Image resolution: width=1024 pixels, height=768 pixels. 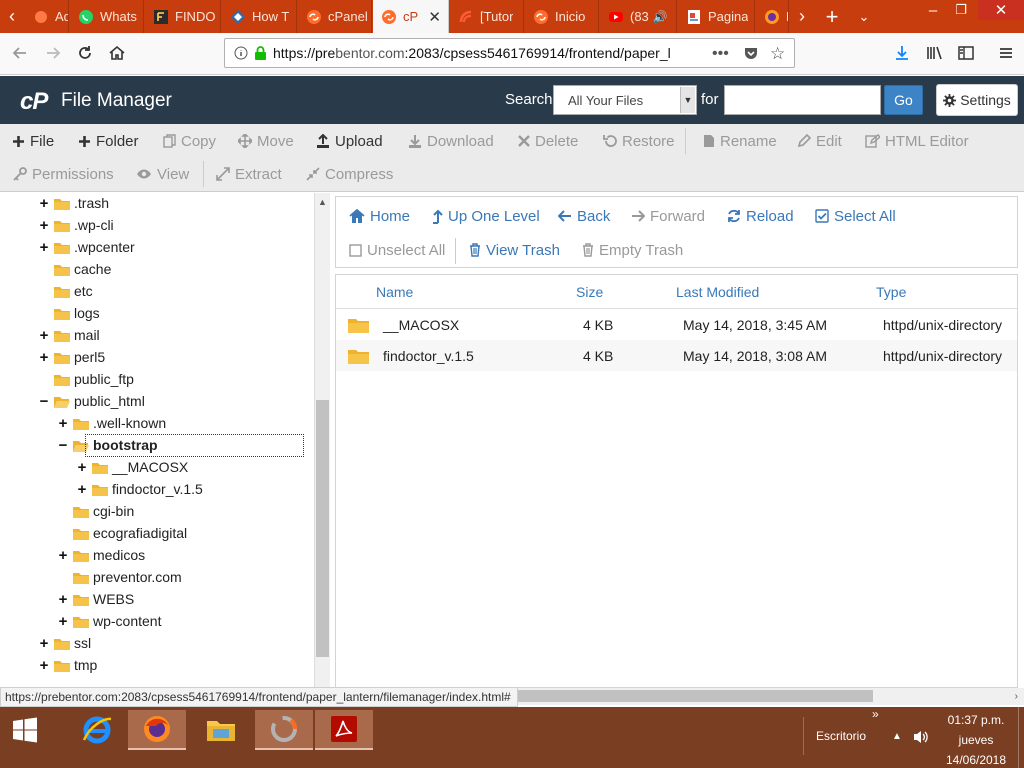 I want to click on move-button: Move, so click(x=266, y=141).